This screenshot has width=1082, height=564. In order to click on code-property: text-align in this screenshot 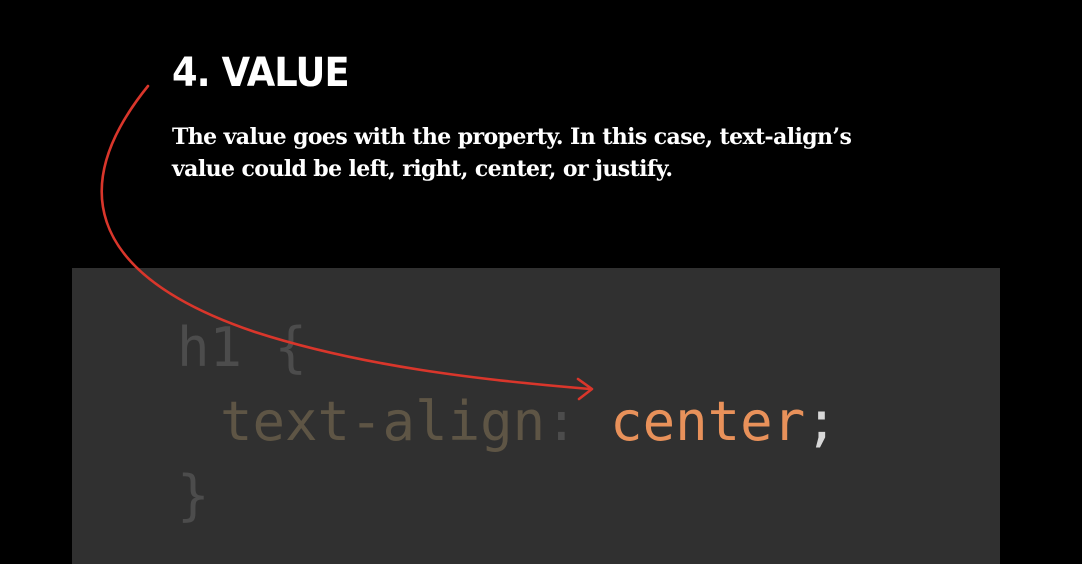, I will do `click(383, 421)`.